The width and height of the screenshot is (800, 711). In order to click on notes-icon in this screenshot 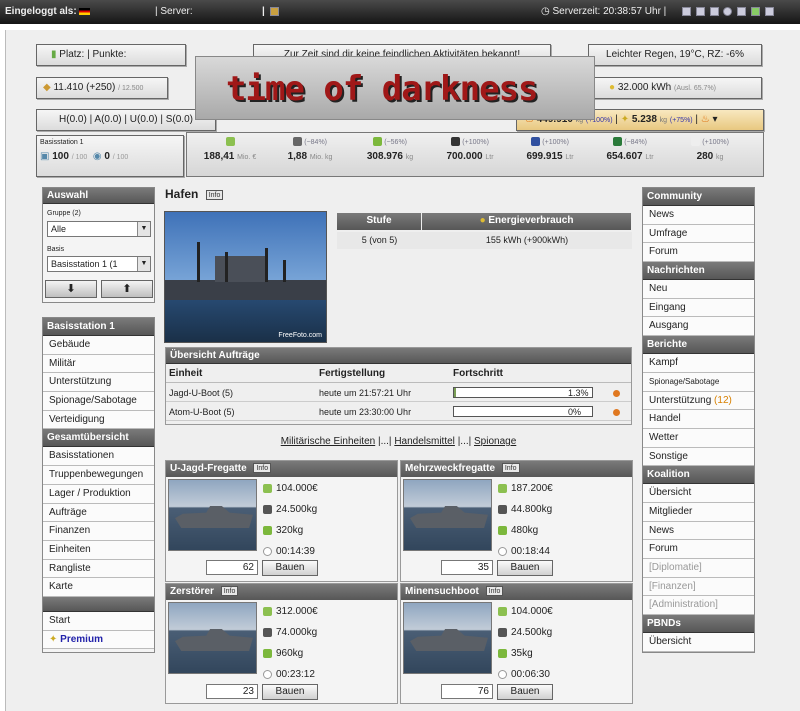, I will do `click(686, 11)`.